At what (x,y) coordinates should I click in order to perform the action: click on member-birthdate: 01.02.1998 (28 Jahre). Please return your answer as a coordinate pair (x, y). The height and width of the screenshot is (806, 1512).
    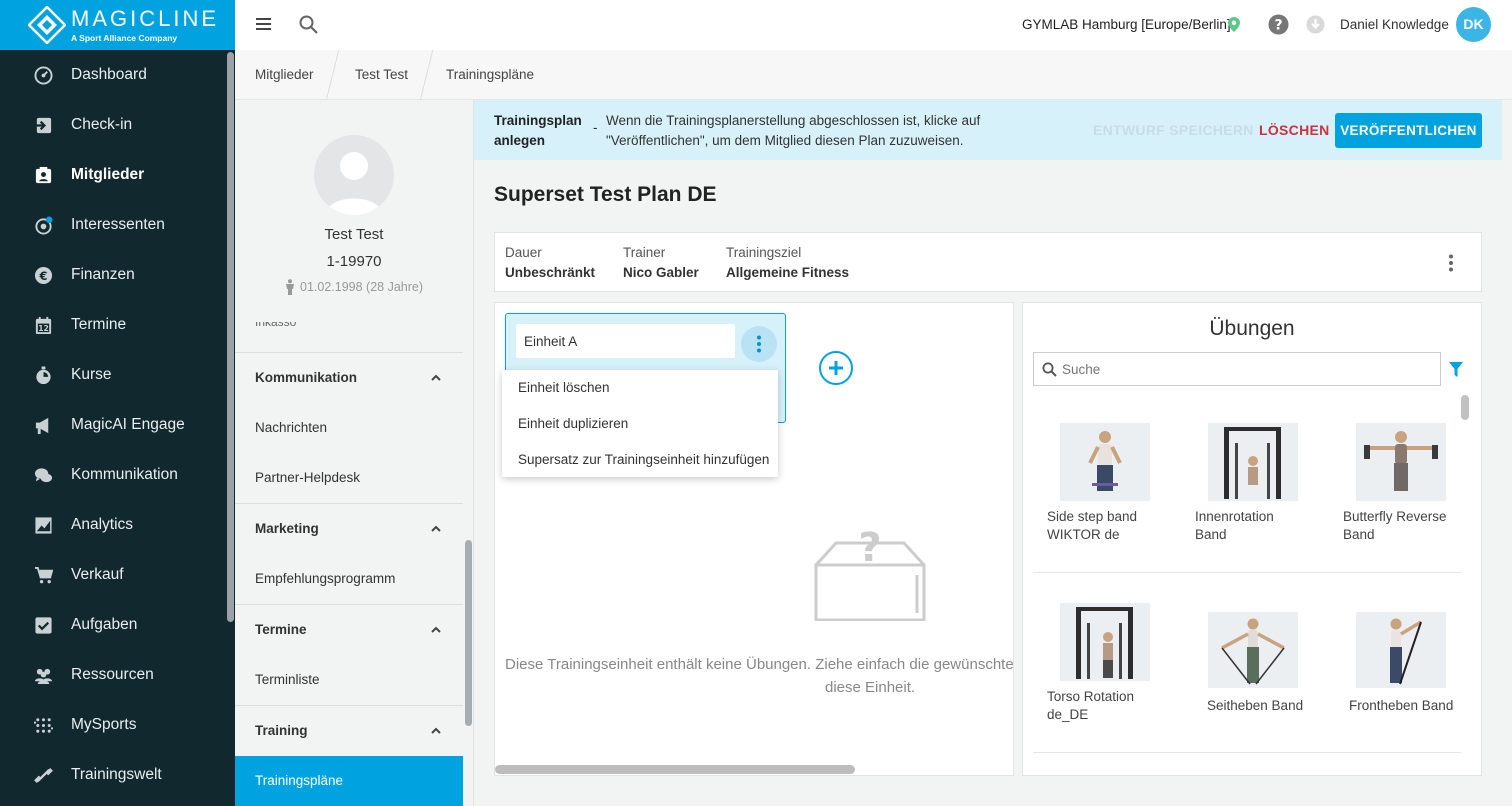
    Looking at the image, I should click on (362, 287).